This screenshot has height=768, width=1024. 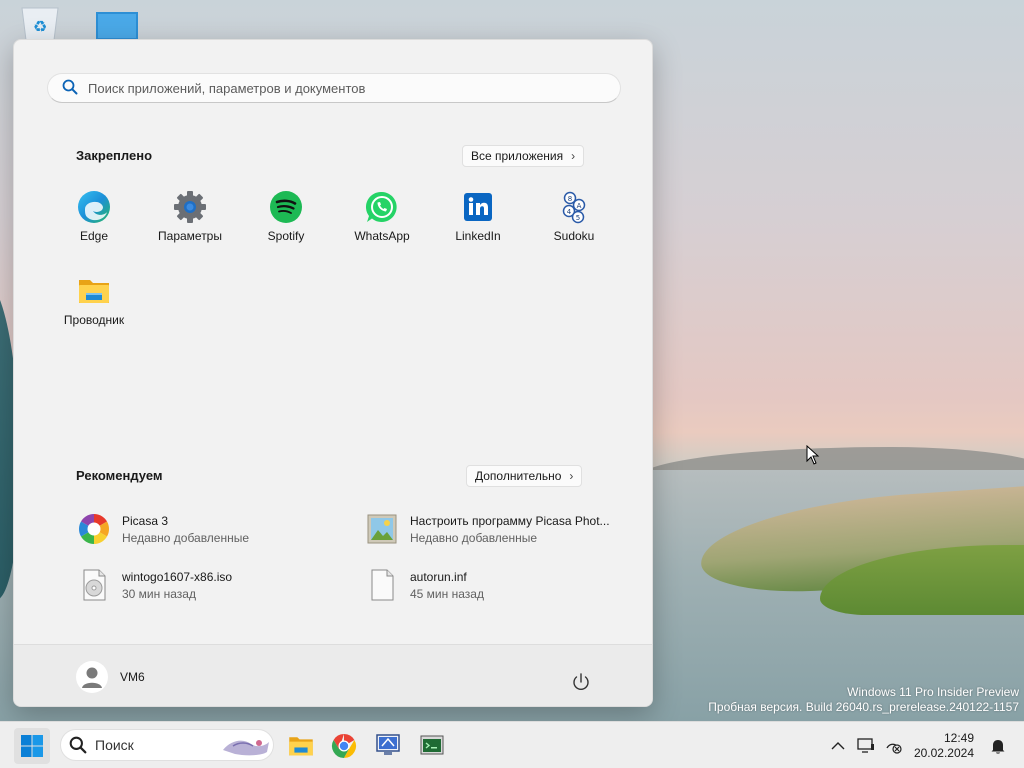 I want to click on pinned-app-label: WhatsApp, so click(x=382, y=236).